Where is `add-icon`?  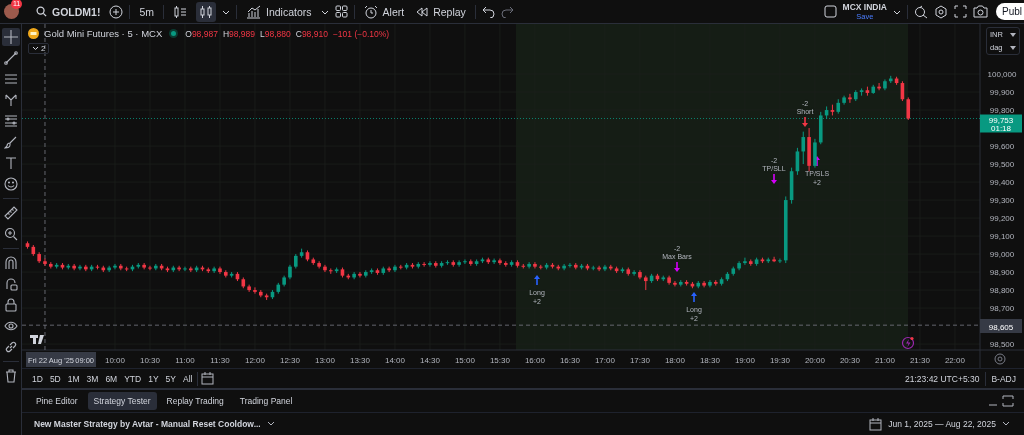 add-icon is located at coordinates (116, 11).